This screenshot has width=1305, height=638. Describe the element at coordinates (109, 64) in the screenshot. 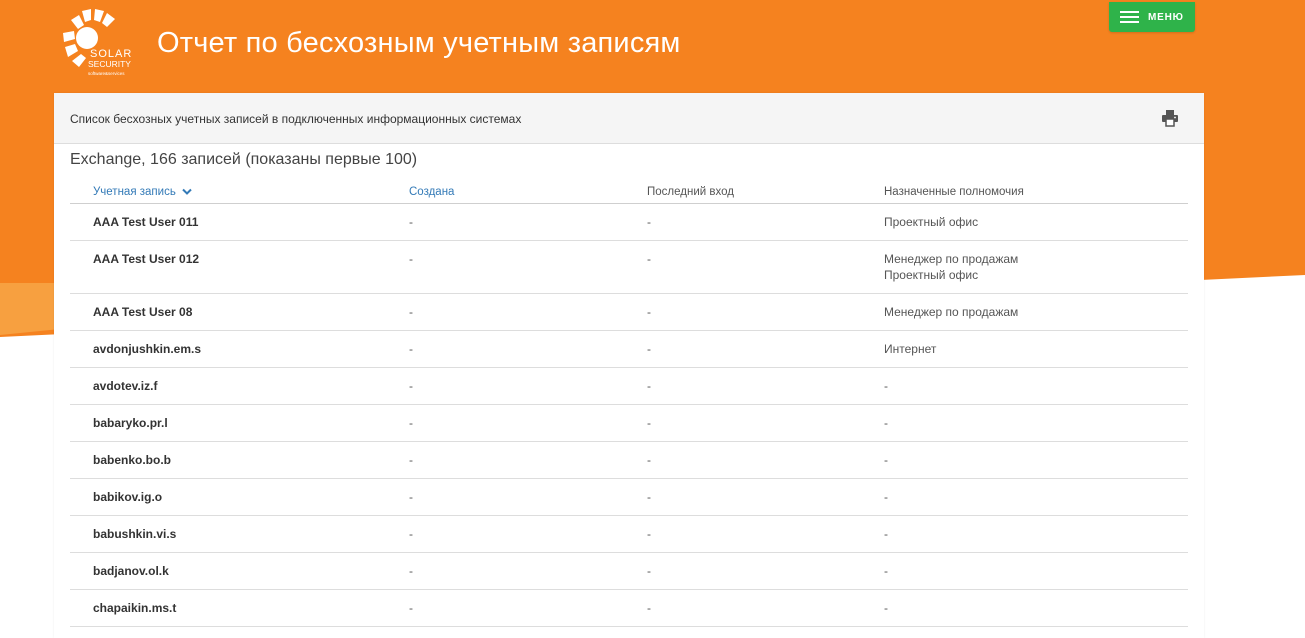

I see `logo-text-security: SECURITY` at that location.